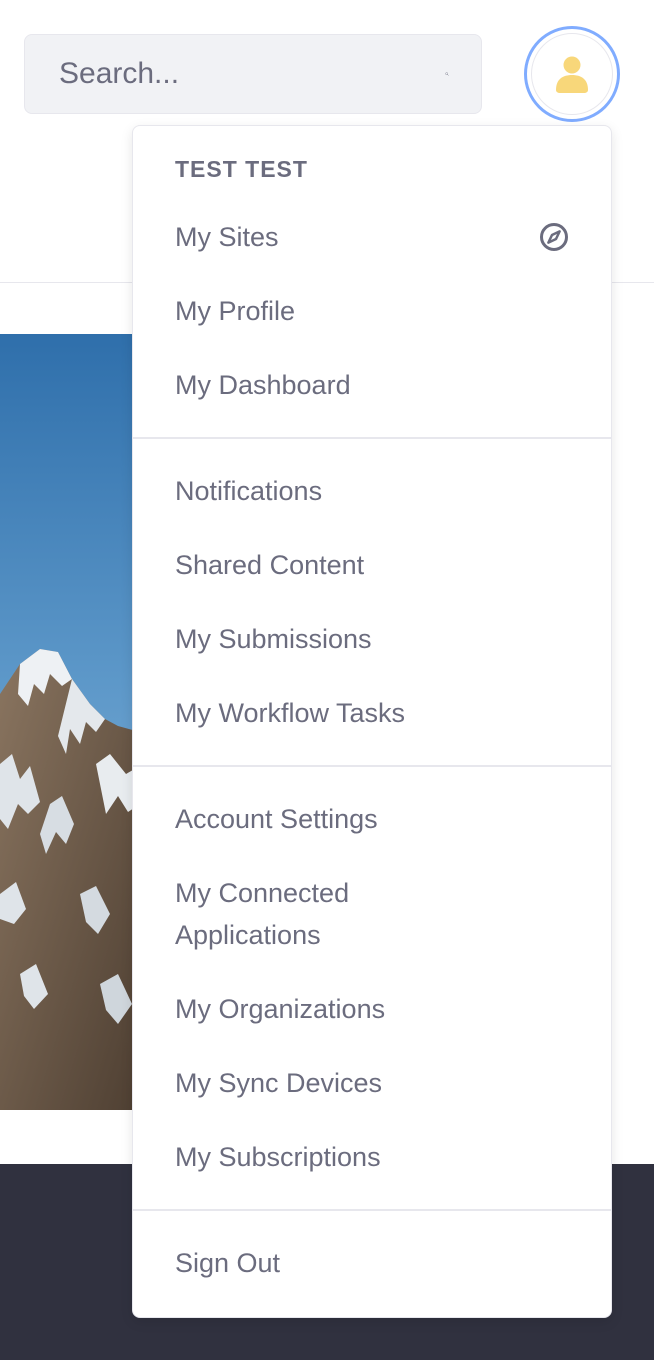  I want to click on compass-icon, so click(554, 237).